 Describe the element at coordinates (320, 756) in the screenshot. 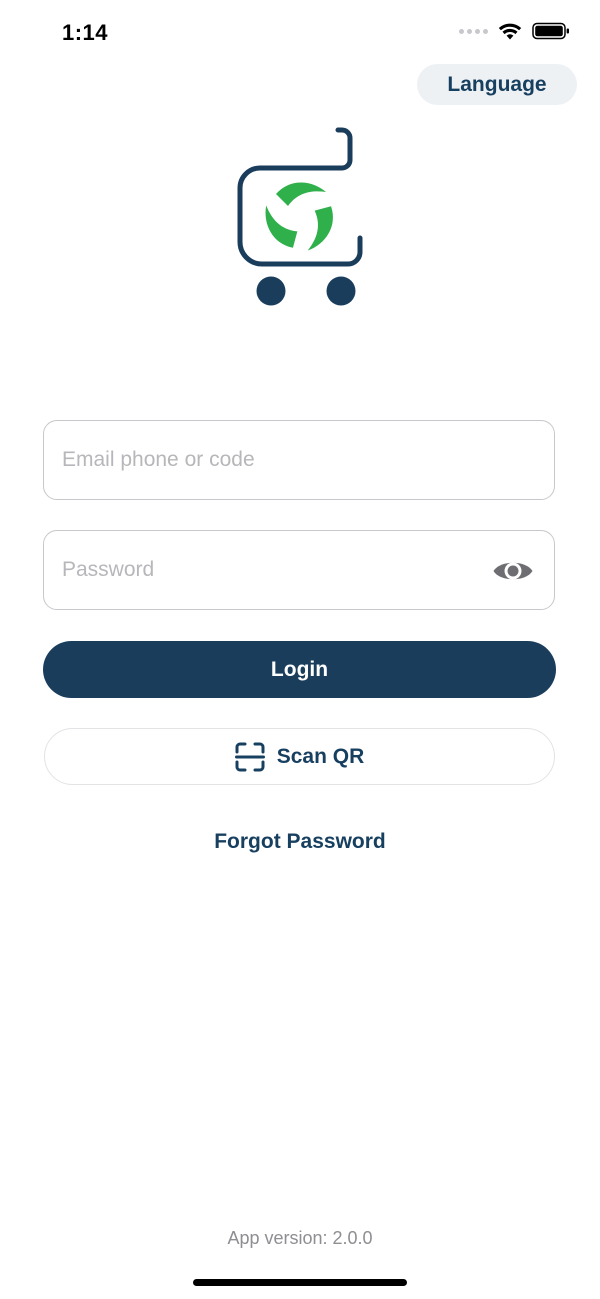

I see `scan-qr-label: Scan QR` at that location.